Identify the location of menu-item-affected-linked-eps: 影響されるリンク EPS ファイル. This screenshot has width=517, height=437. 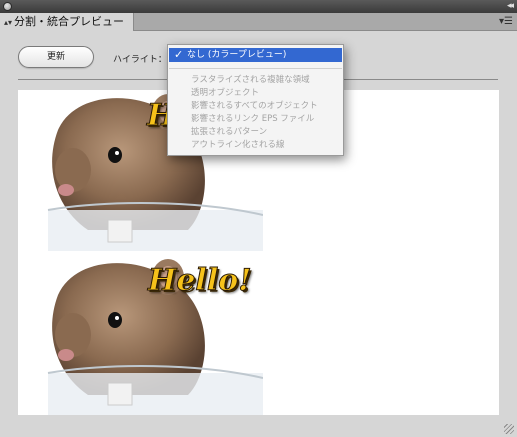
(252, 119).